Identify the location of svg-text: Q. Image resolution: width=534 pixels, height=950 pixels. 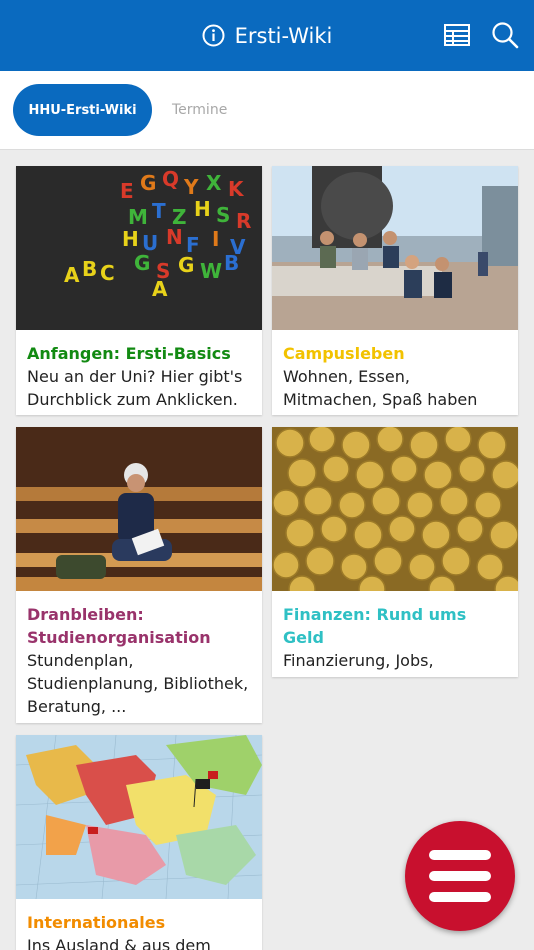
(170, 179).